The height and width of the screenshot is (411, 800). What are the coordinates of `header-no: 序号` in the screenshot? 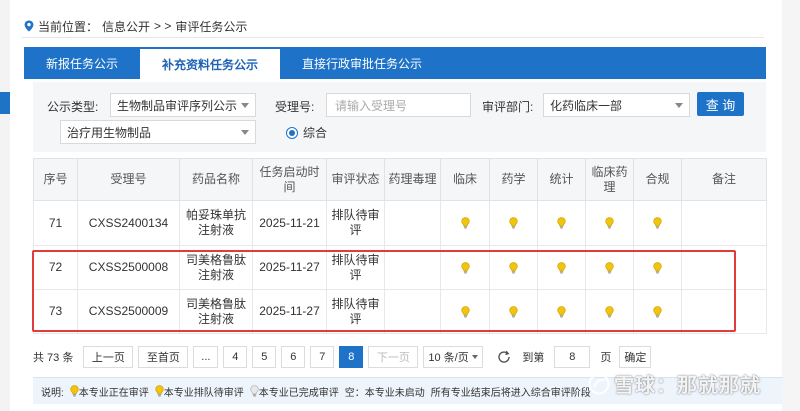 It's located at (55, 179).